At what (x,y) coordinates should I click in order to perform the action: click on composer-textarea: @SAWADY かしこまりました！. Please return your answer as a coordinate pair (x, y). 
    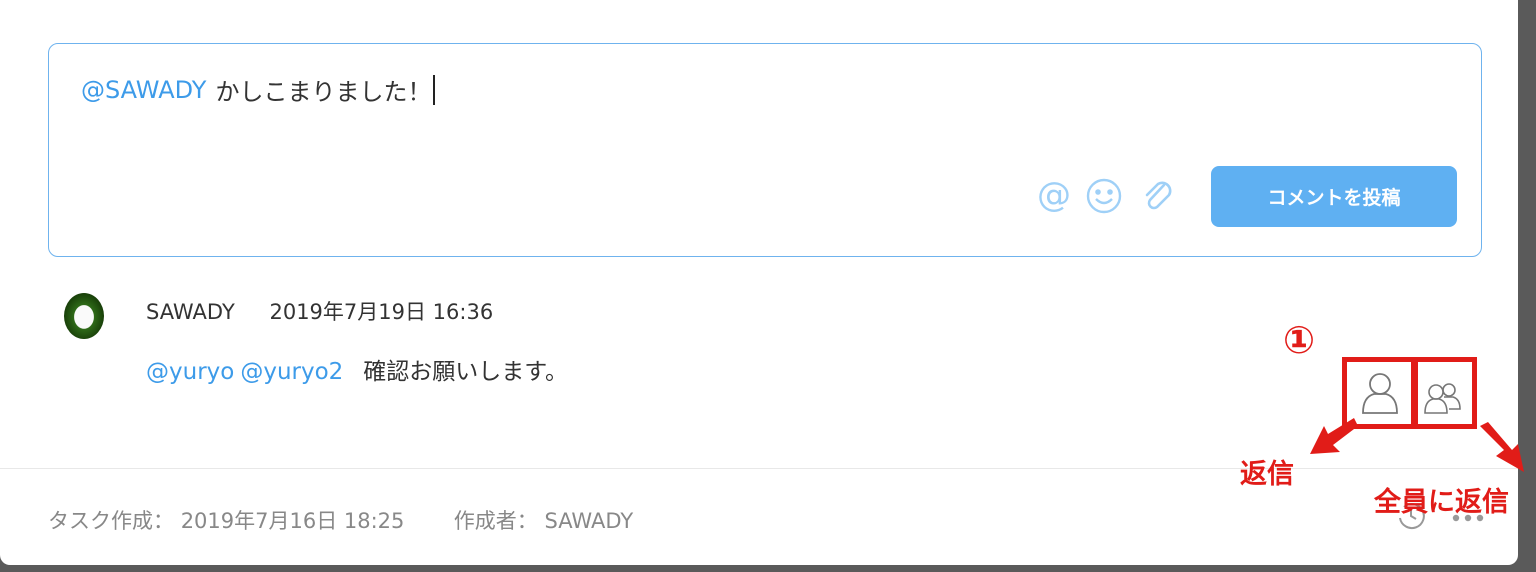
    Looking at the image, I should click on (258, 89).